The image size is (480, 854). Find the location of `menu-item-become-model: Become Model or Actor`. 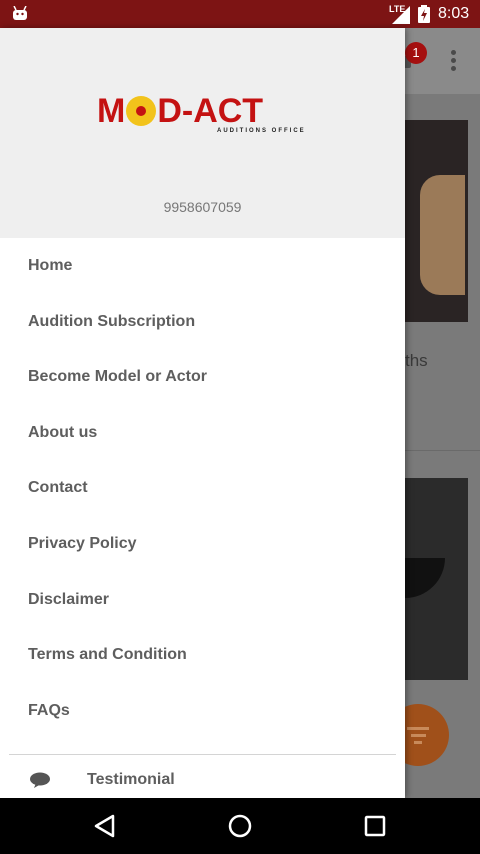

menu-item-become-model: Become Model or Actor is located at coordinates (202, 377).